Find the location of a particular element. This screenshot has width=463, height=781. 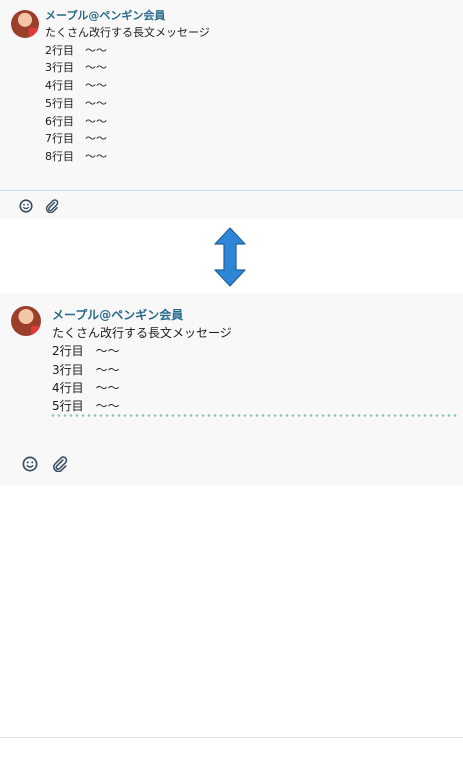

double-arrow-icon is located at coordinates (230, 257).